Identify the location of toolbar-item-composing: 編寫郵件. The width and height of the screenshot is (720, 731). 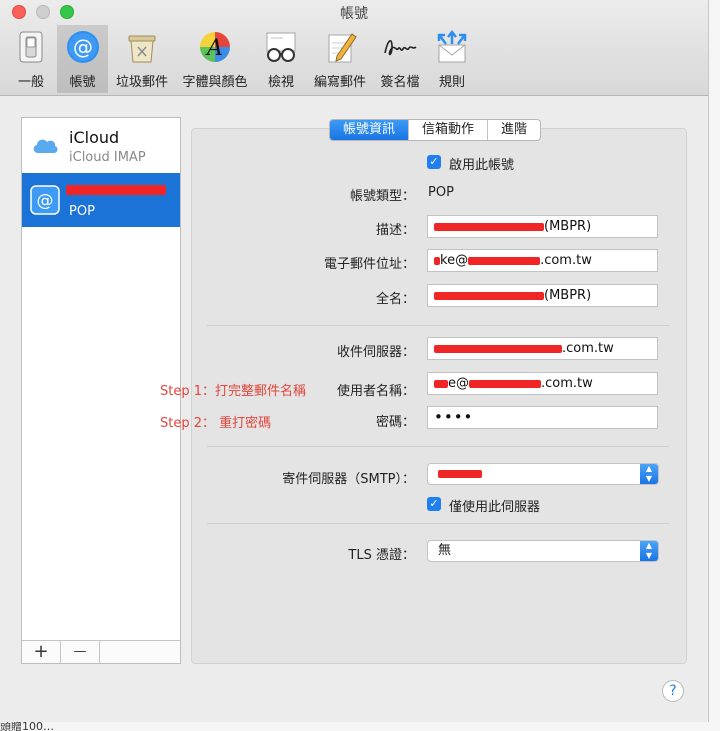
(340, 59).